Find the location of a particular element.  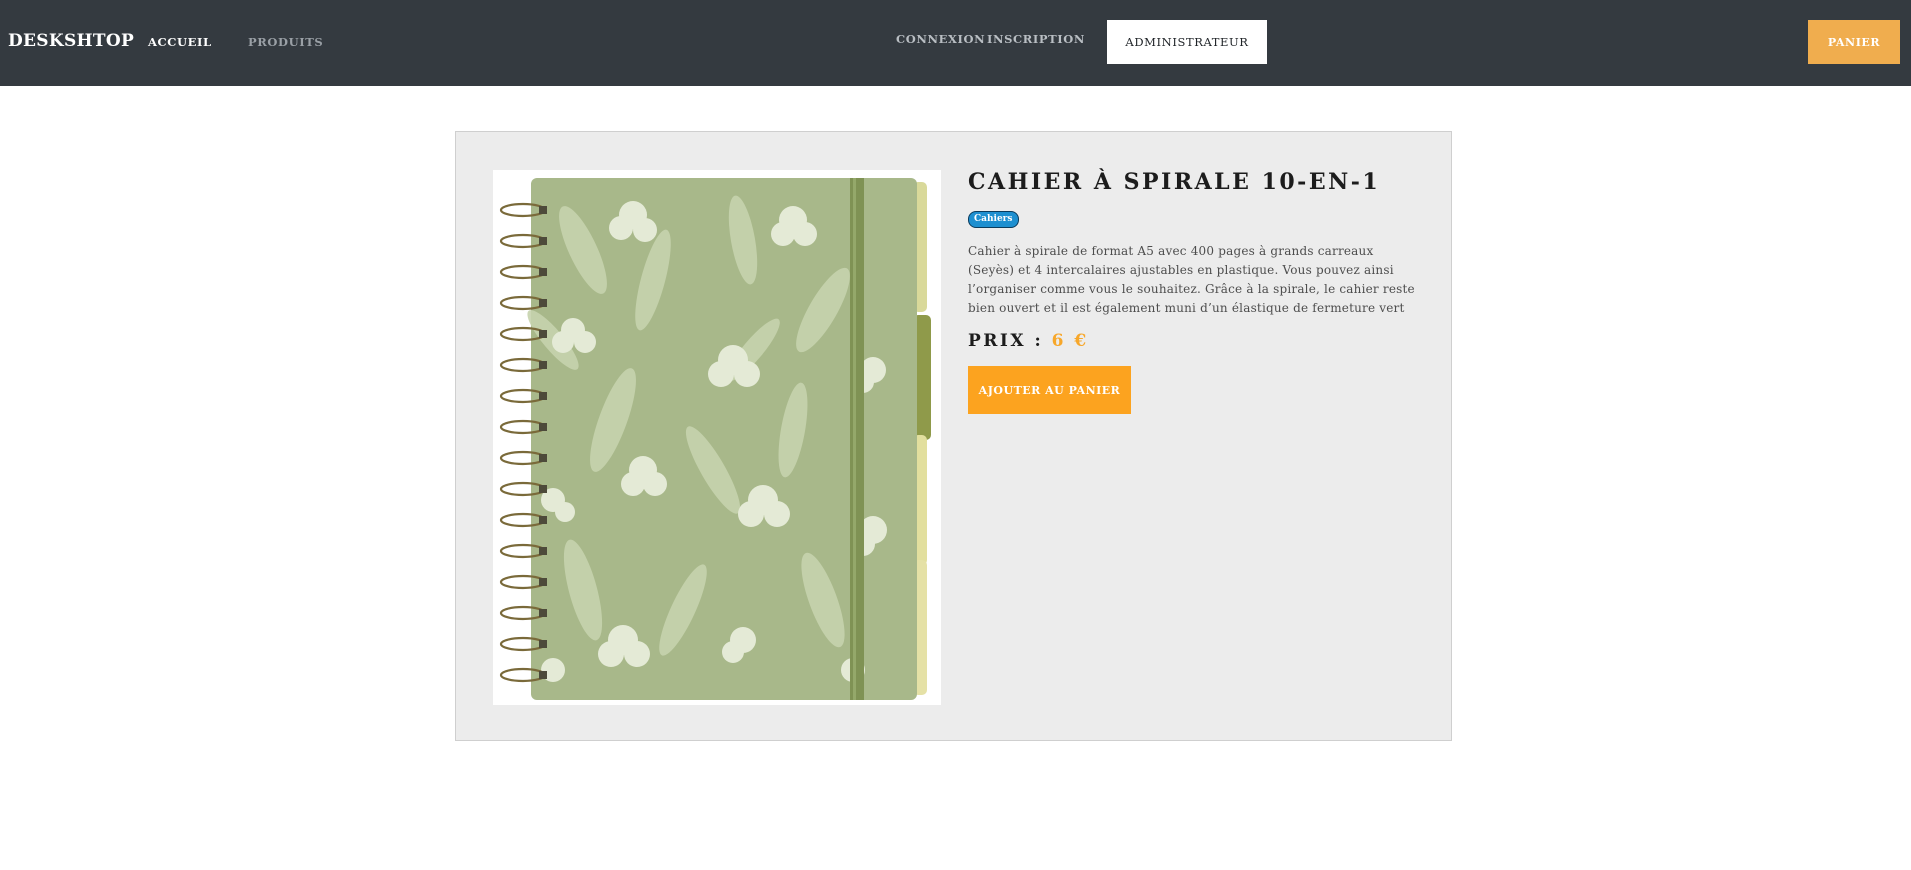

nav-produits-link: PRODUITS is located at coordinates (285, 42).